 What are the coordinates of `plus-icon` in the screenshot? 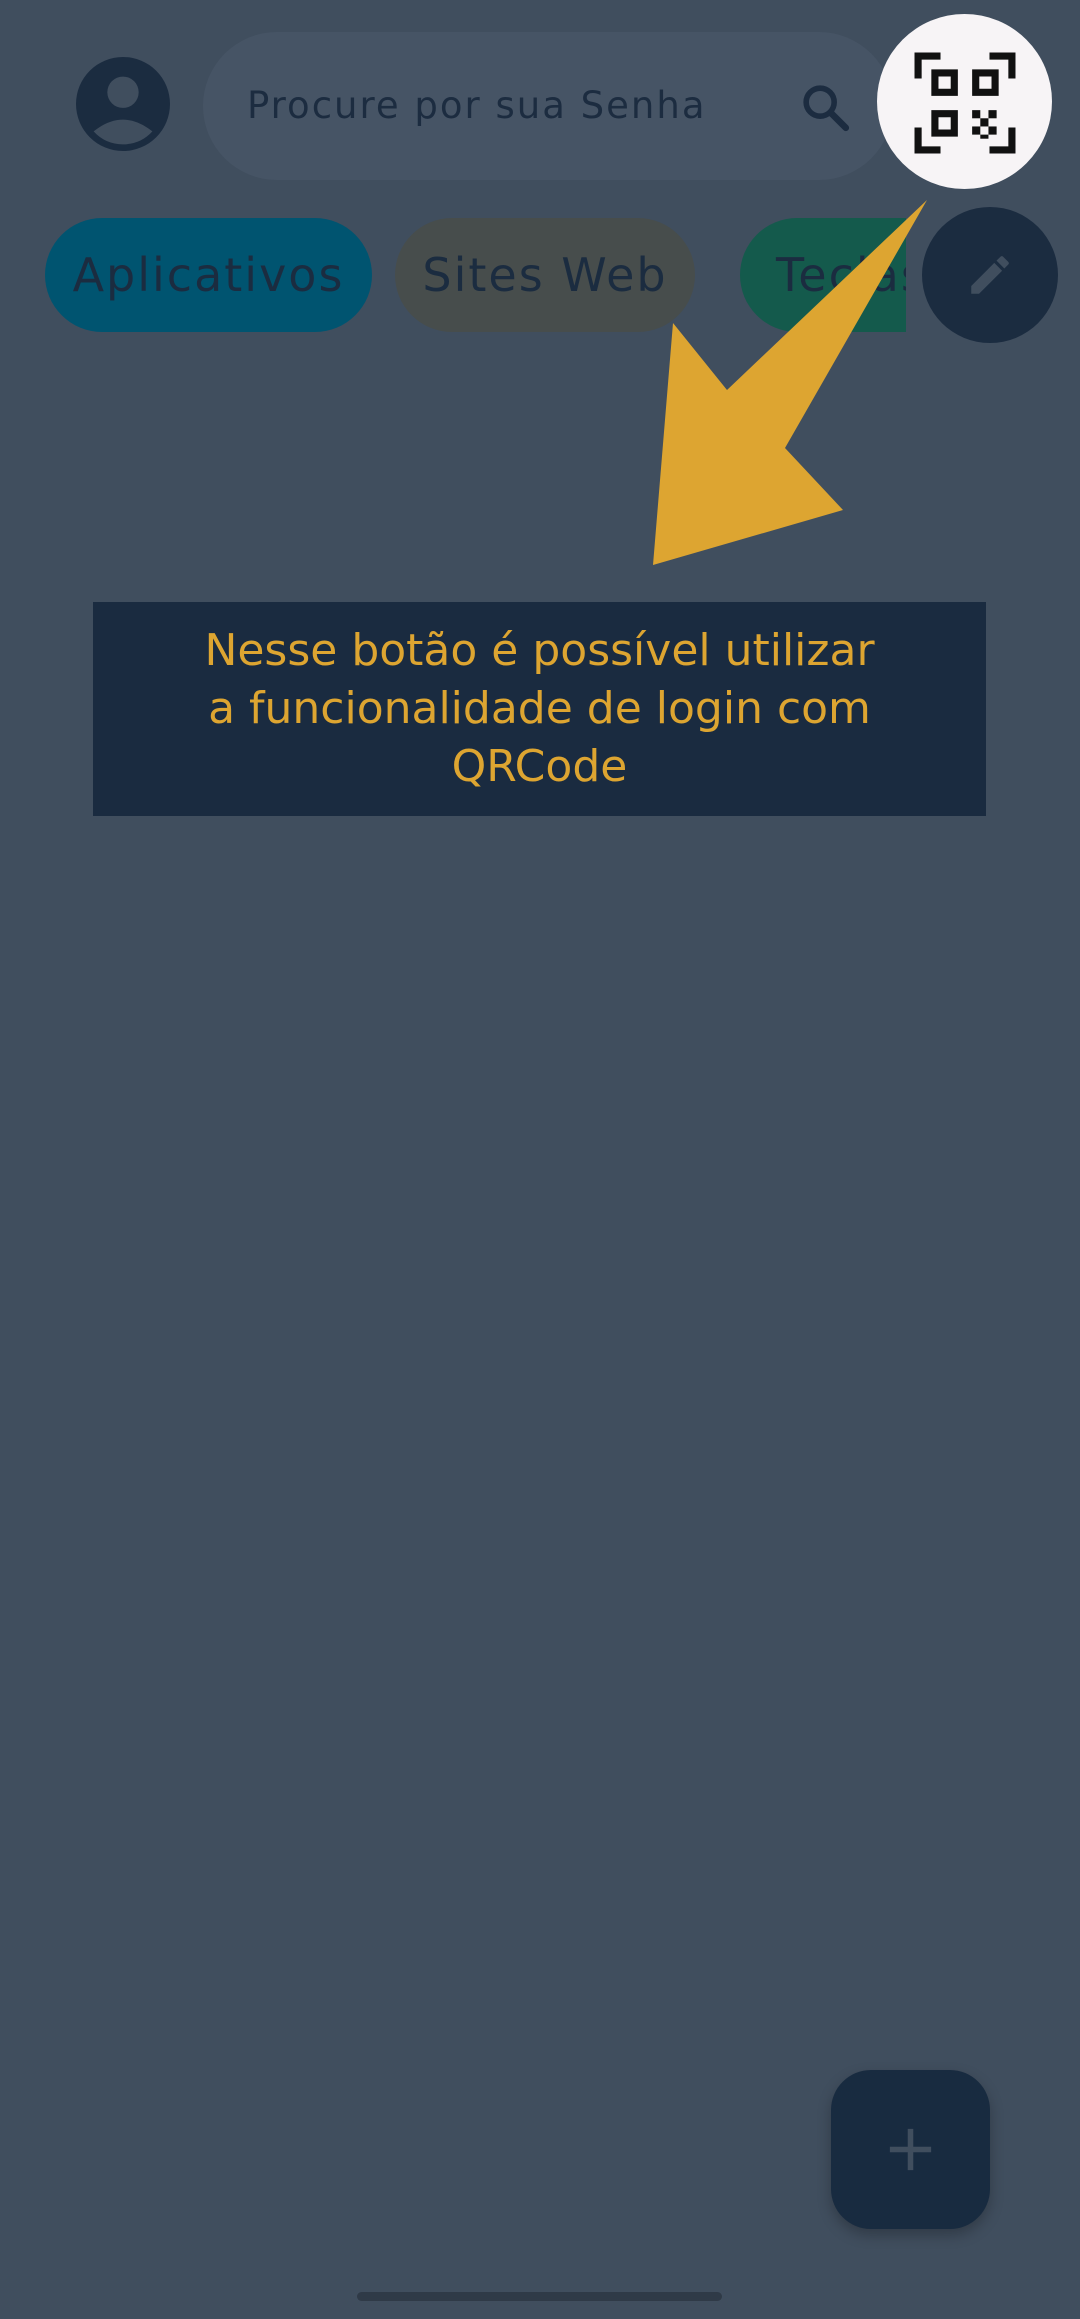 It's located at (910, 2149).